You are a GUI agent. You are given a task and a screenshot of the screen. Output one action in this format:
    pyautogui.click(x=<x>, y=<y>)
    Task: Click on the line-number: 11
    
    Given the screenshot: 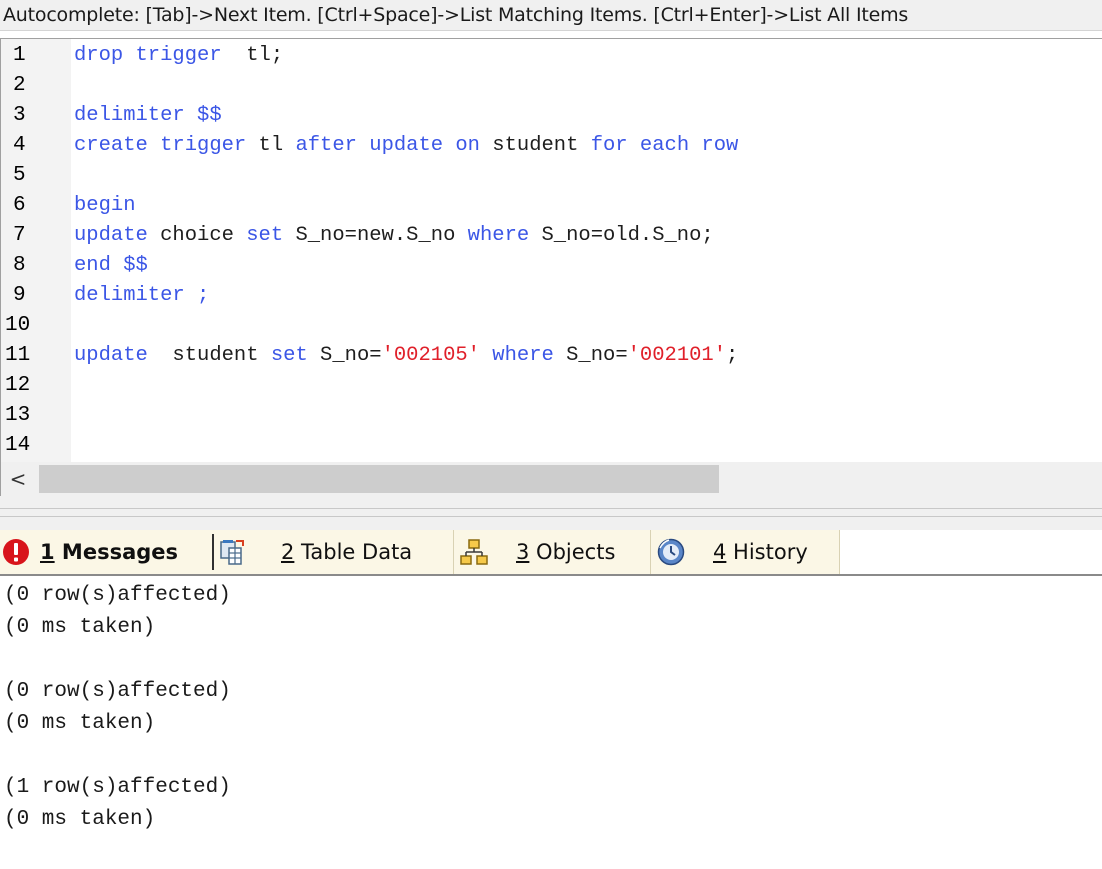 What is the action you would take?
    pyautogui.click(x=18, y=355)
    